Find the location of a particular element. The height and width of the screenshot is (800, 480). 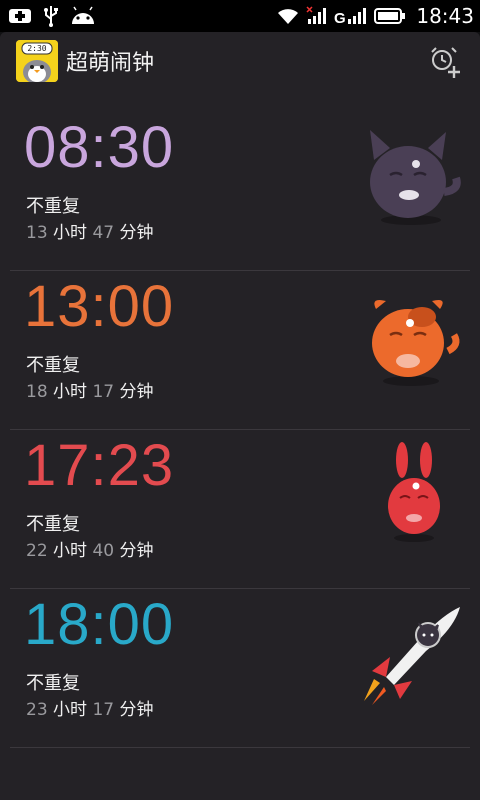

battery-icon is located at coordinates (390, 16).